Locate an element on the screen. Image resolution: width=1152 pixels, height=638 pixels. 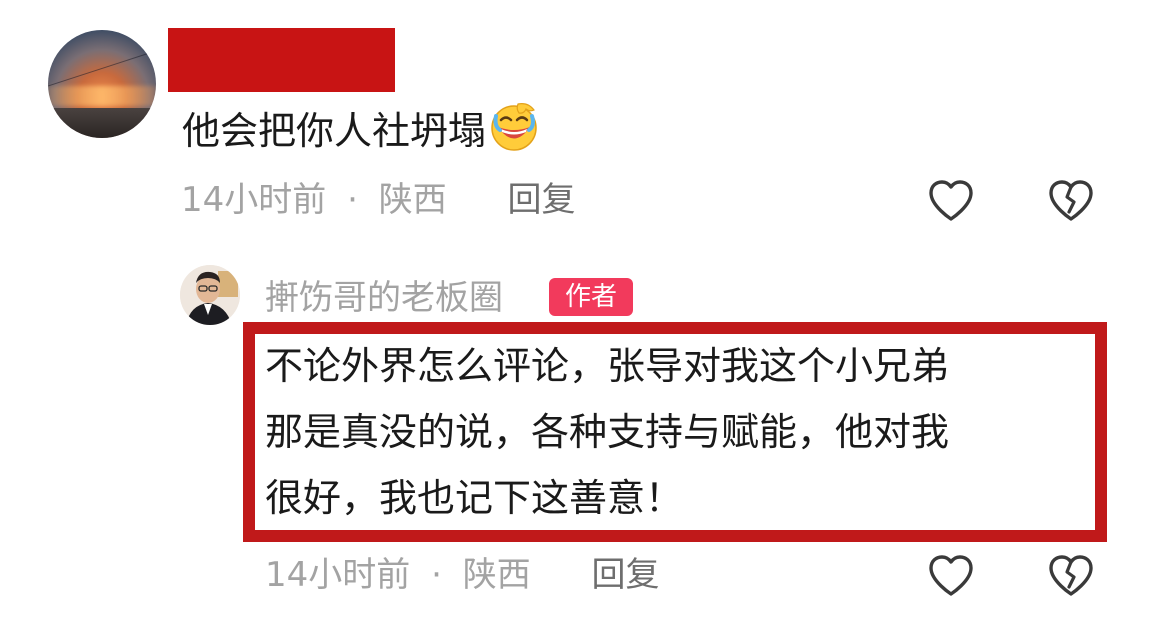
author-avatar is located at coordinates (210, 295).